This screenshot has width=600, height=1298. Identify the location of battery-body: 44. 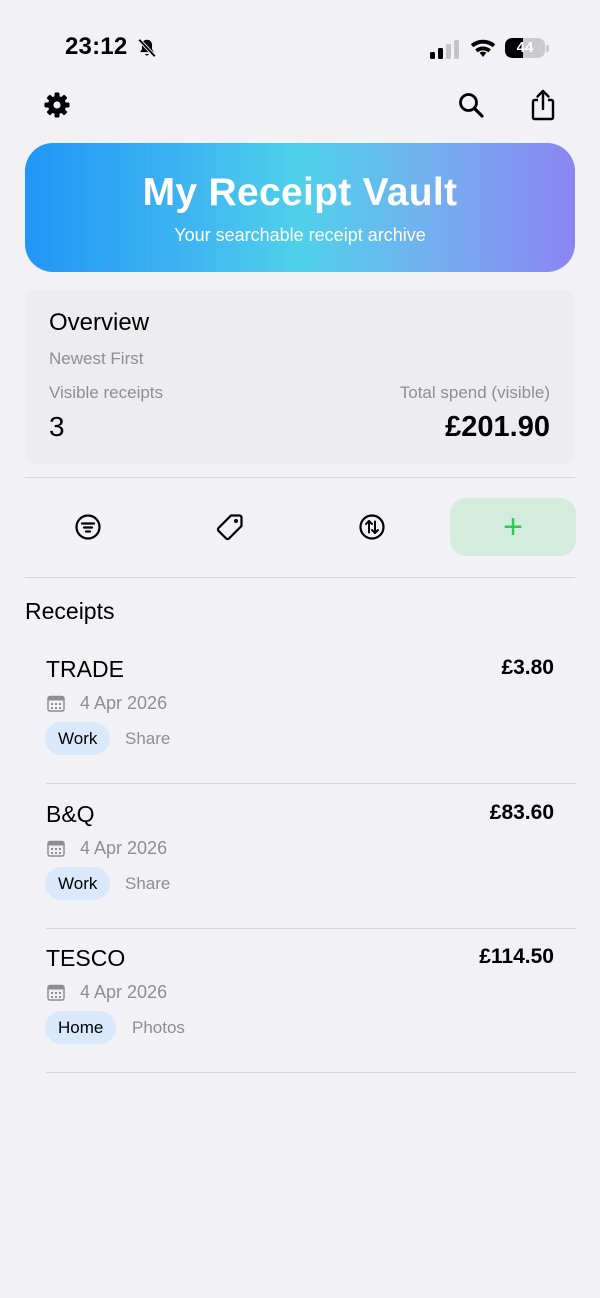
(525, 48).